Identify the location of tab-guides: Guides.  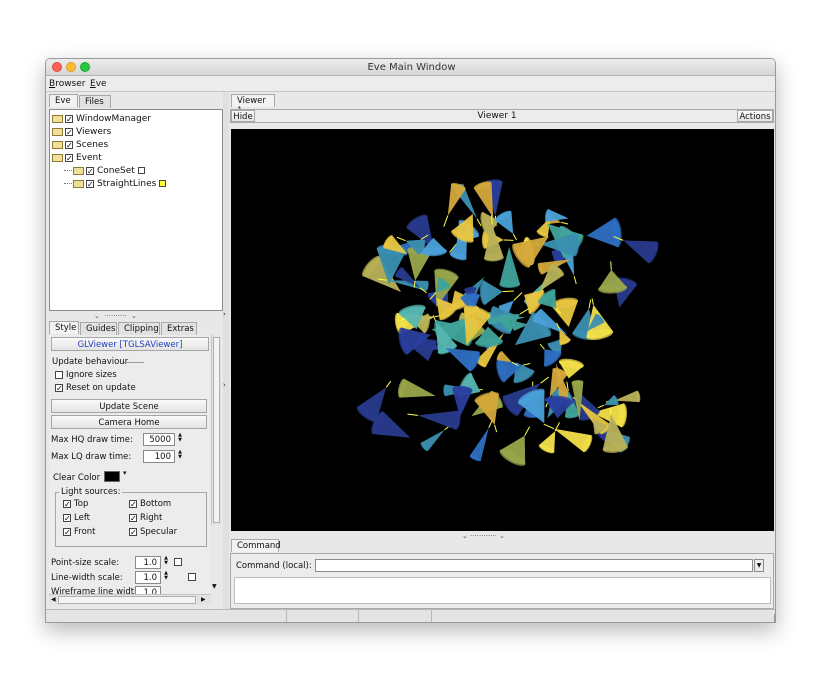
(98, 328).